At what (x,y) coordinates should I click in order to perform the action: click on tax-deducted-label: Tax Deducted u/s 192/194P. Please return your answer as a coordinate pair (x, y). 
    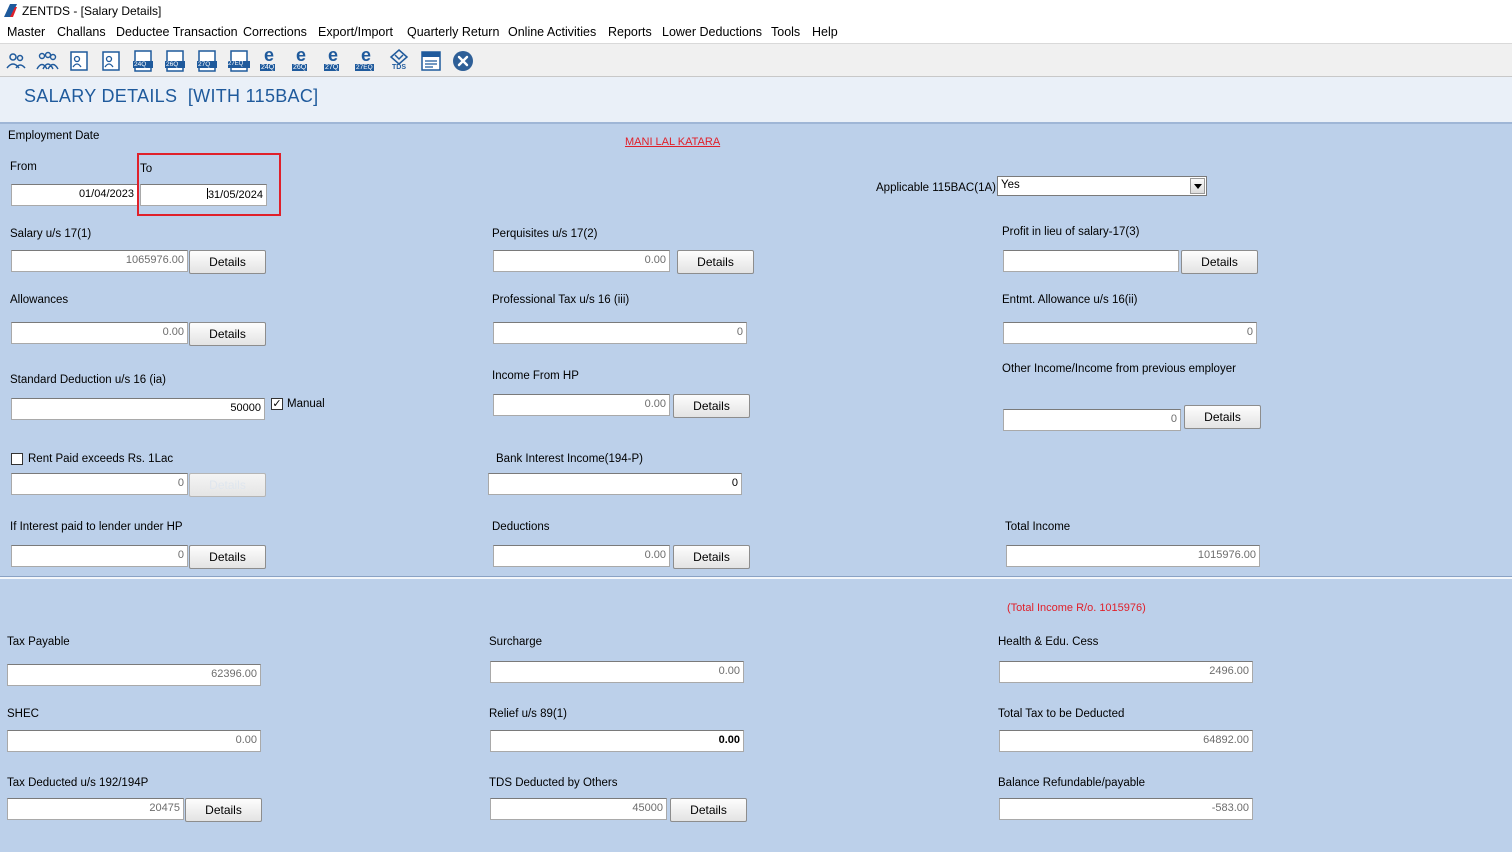
    Looking at the image, I should click on (78, 783).